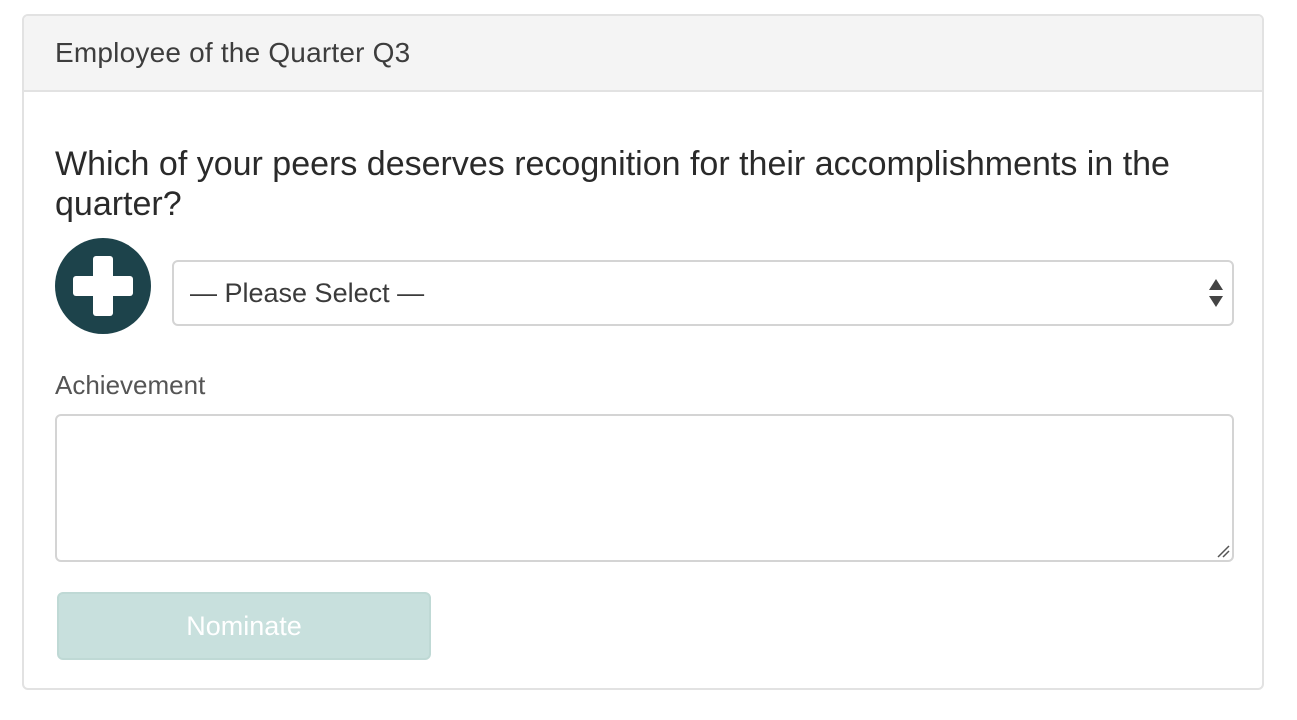 The image size is (1297, 720). Describe the element at coordinates (643, 54) in the screenshot. I see `card-header: Employee of the Quarter Q3` at that location.